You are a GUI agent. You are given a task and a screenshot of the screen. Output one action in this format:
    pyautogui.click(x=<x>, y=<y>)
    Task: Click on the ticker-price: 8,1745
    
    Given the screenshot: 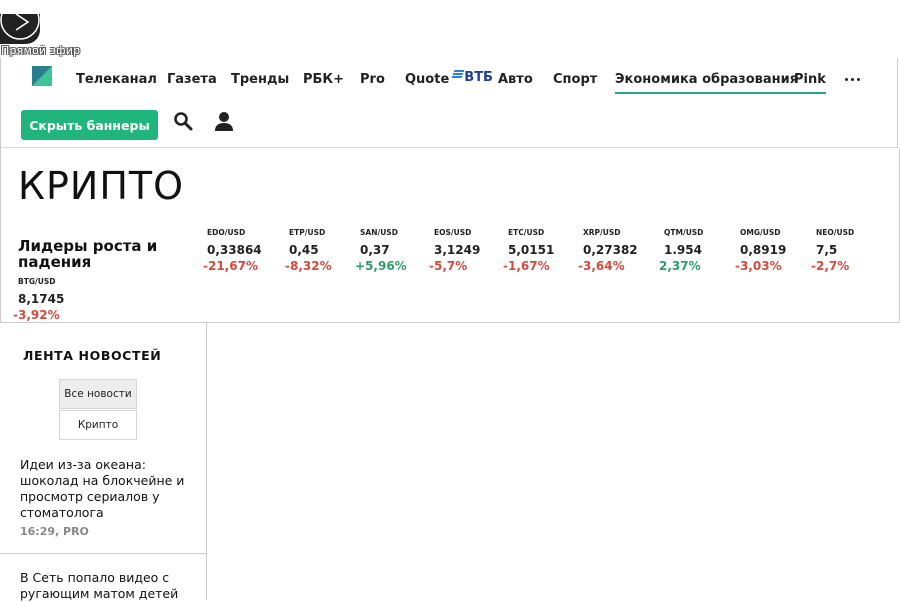 What is the action you would take?
    pyautogui.click(x=41, y=299)
    